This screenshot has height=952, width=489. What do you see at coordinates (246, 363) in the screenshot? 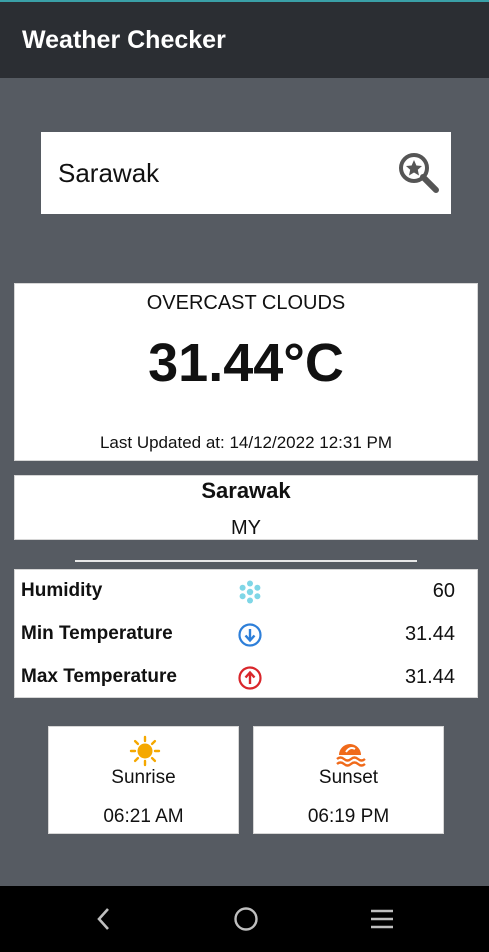
I see `temperature: 31.44°C` at bounding box center [246, 363].